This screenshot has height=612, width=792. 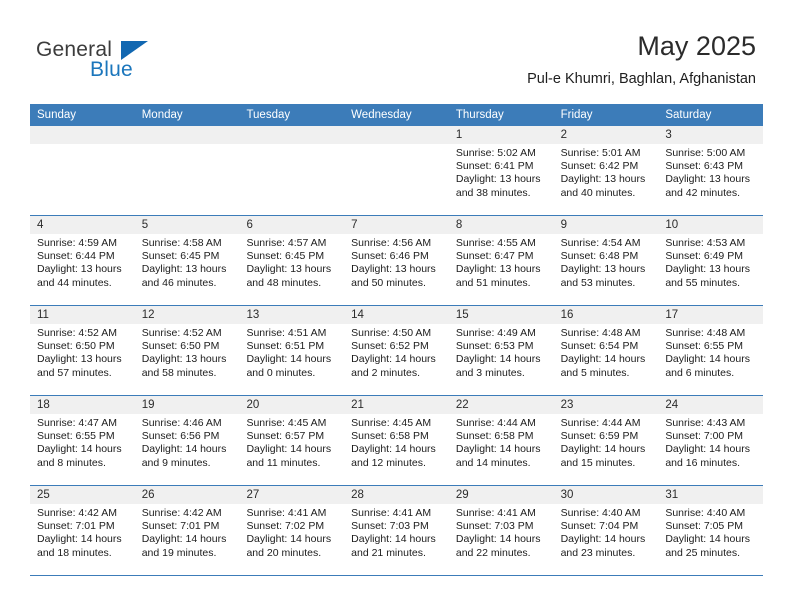 I want to click on sunrise-text: Sunrise: 4:54 AM, so click(x=600, y=243).